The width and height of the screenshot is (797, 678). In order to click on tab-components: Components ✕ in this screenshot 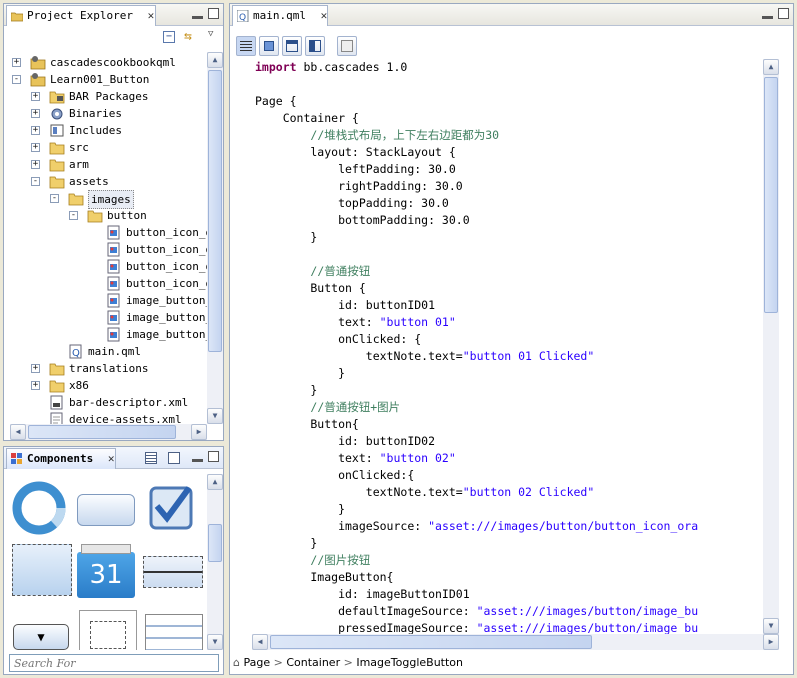, I will do `click(61, 458)`.